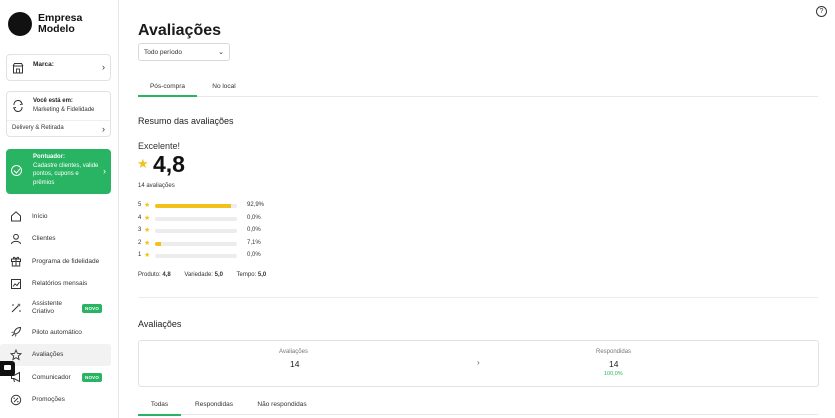 Image resolution: width=835 pixels, height=418 pixels. Describe the element at coordinates (59, 284) in the screenshot. I see `sidebar-item-relatorios-mensais: Relatórios mensais` at that location.